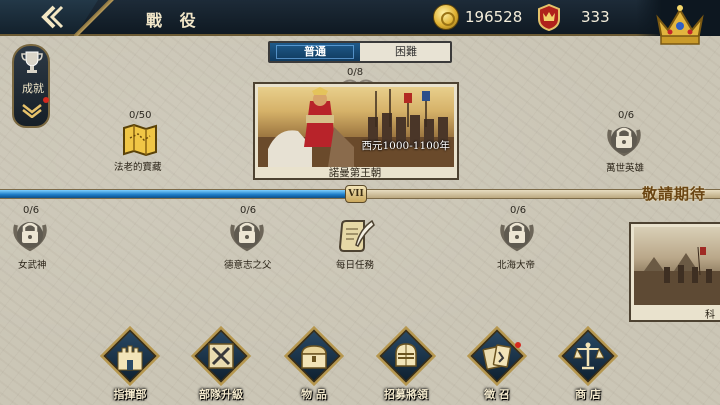 The width and height of the screenshot is (720, 405). Describe the element at coordinates (516, 265) in the screenshot. I see `node-label: 北海大帝` at that location.